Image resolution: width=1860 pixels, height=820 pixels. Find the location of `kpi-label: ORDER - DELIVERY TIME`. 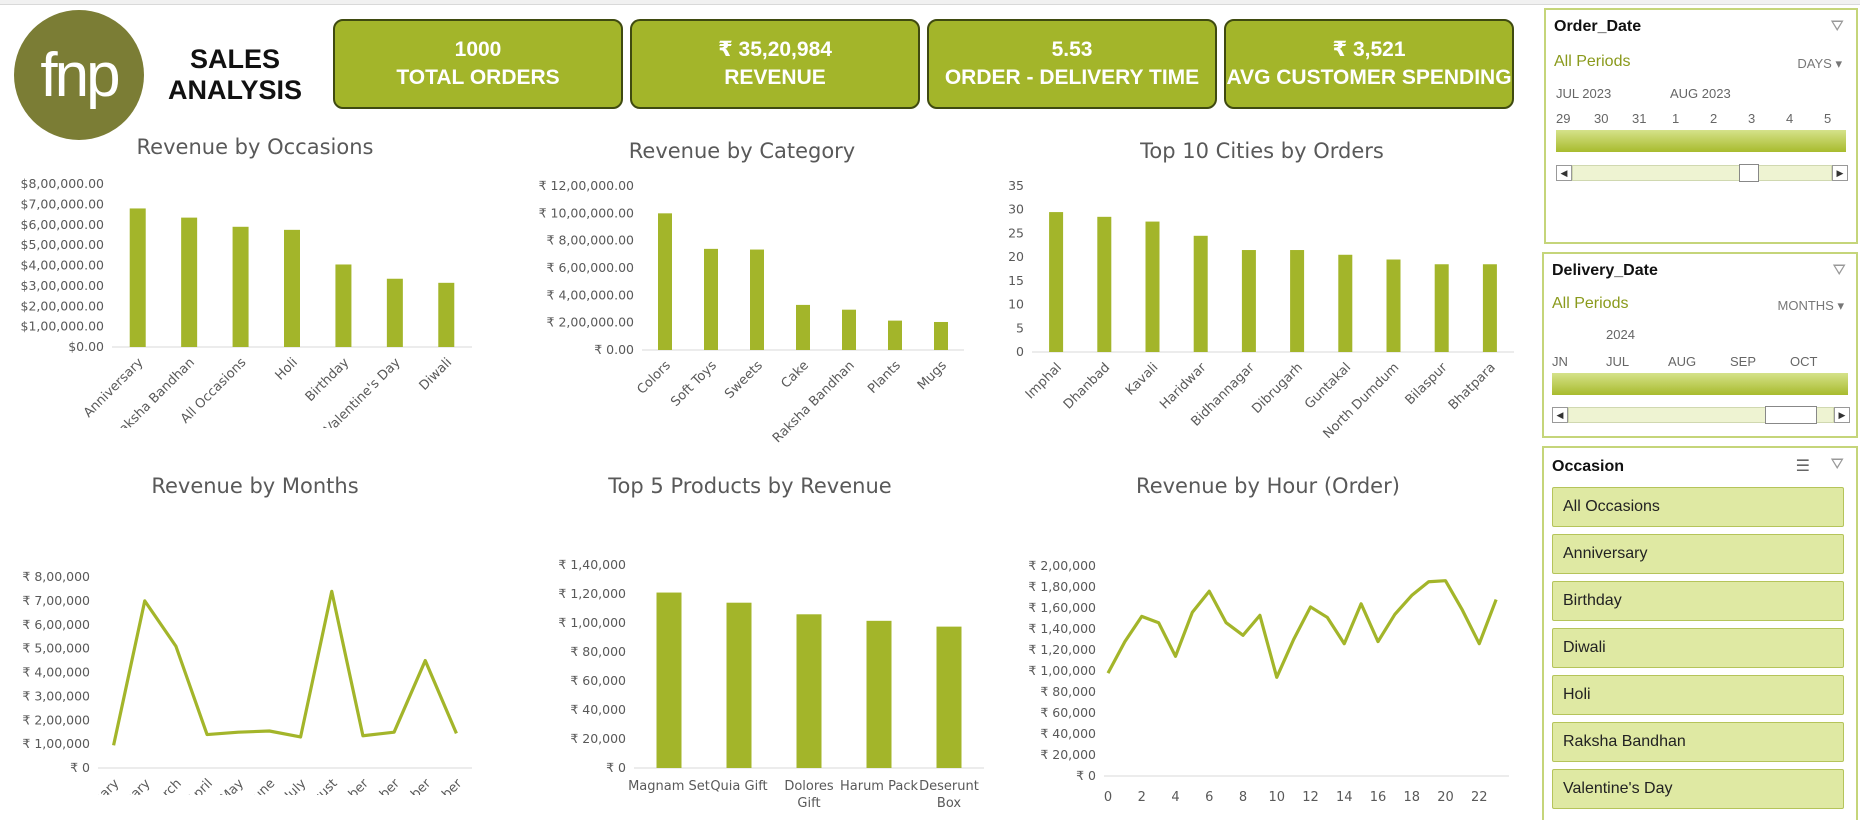

kpi-label: ORDER - DELIVERY TIME is located at coordinates (1072, 77).